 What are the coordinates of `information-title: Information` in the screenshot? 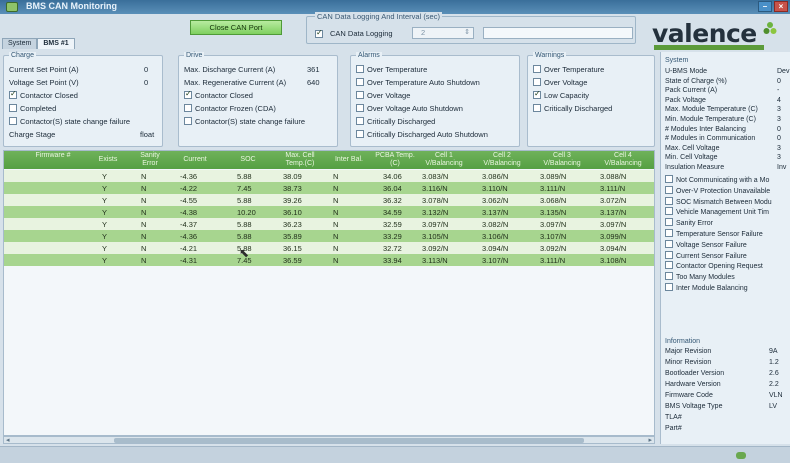 It's located at (683, 341).